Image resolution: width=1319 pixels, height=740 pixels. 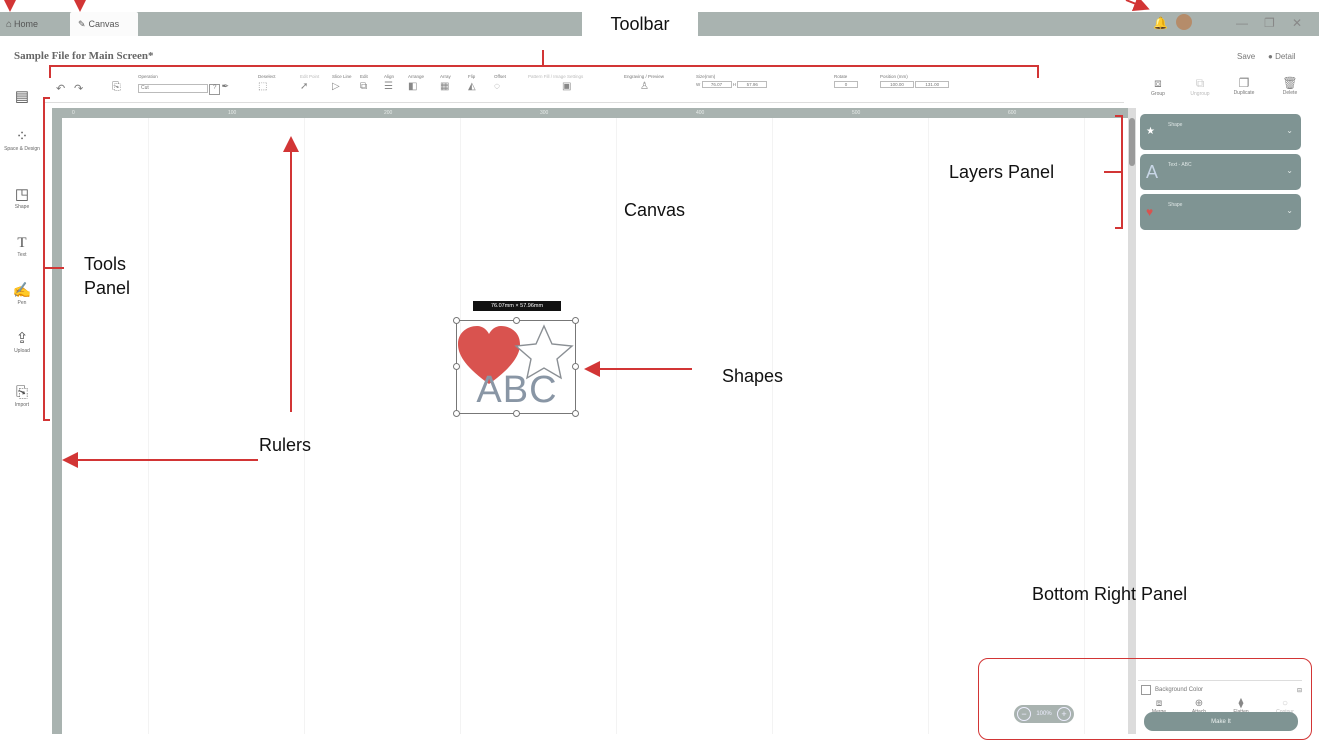 What do you see at coordinates (364, 83) in the screenshot?
I see `edit-group: Edit ⧉` at bounding box center [364, 83].